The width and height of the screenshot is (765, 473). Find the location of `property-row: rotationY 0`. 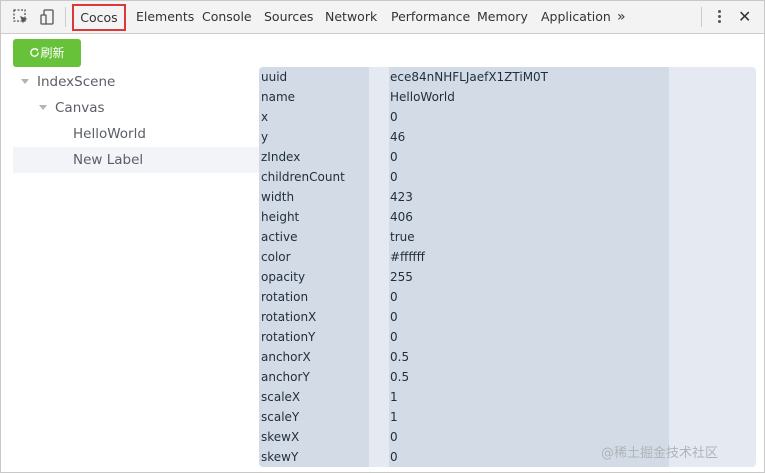

property-row: rotationY 0 is located at coordinates (507, 337).